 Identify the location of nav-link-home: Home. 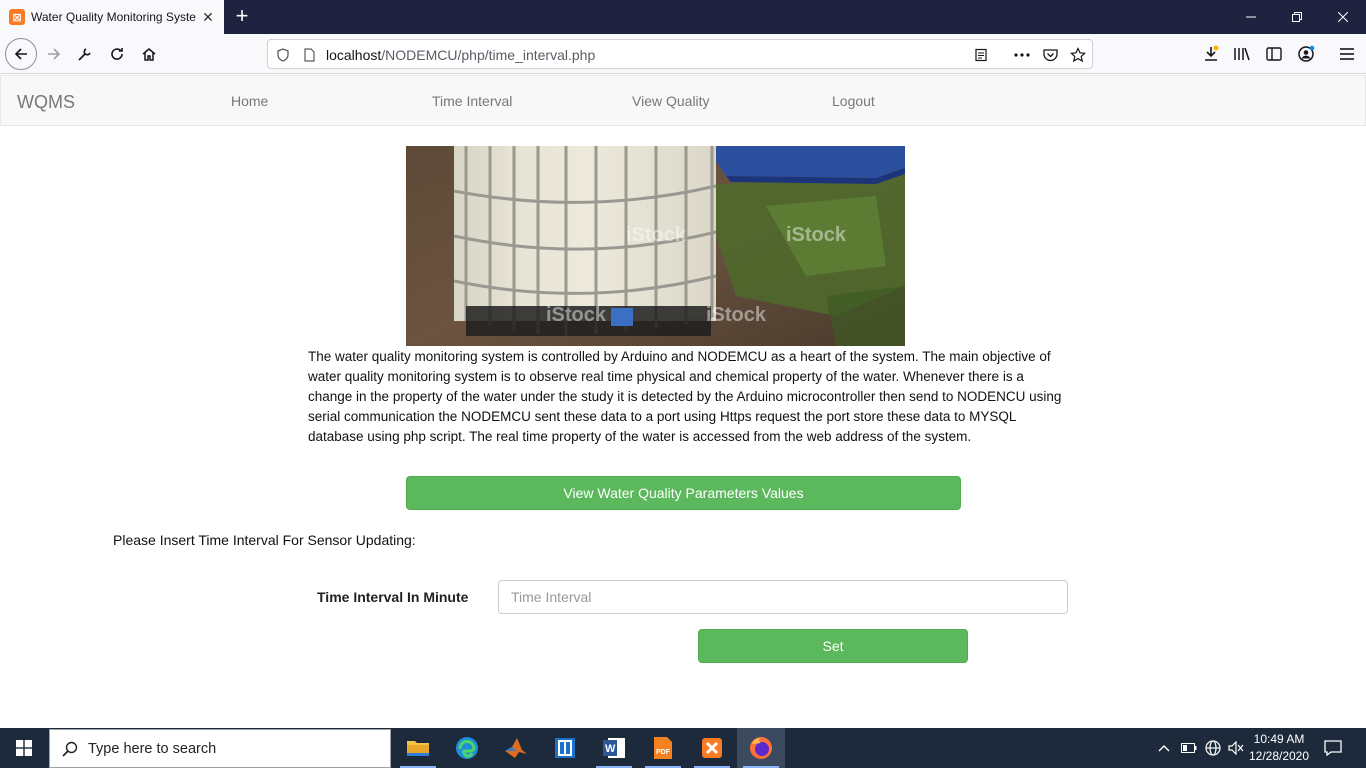
(249, 101).